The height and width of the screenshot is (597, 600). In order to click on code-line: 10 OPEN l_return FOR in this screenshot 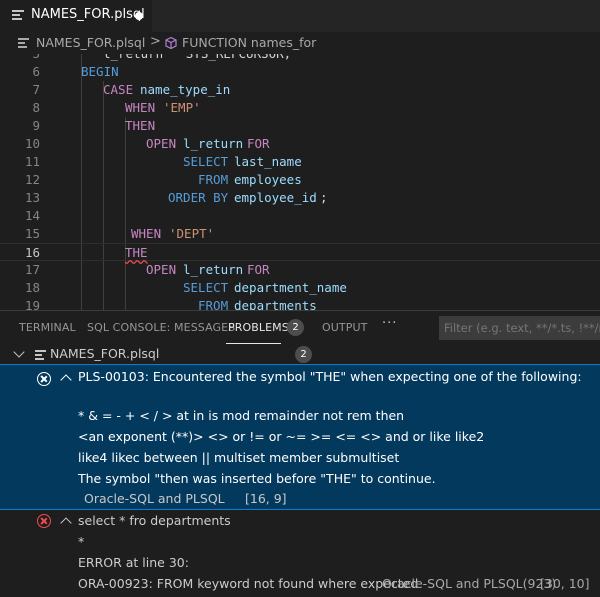, I will do `click(147, 143)`.